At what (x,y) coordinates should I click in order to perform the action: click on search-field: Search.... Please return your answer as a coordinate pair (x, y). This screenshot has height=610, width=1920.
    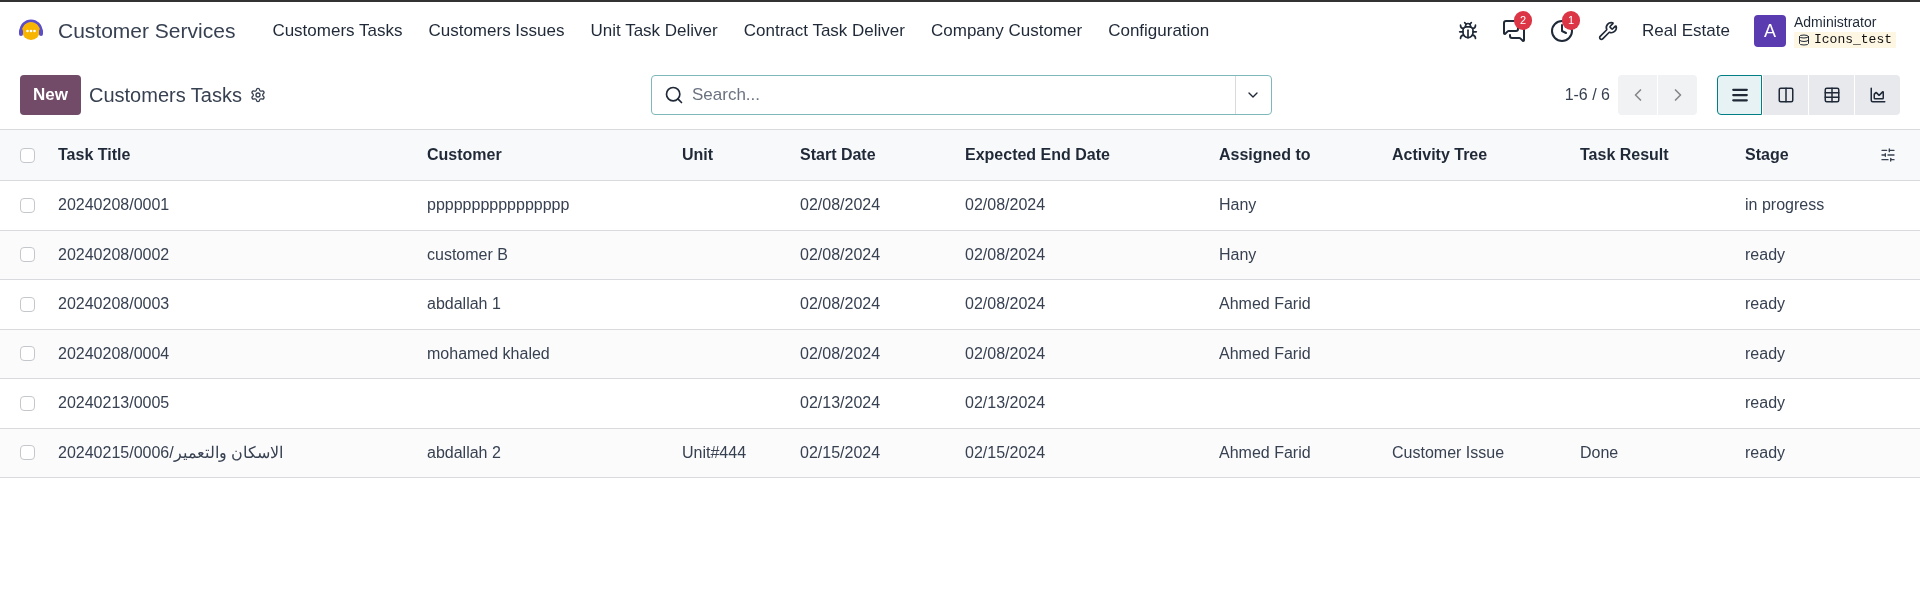
    Looking at the image, I should click on (963, 94).